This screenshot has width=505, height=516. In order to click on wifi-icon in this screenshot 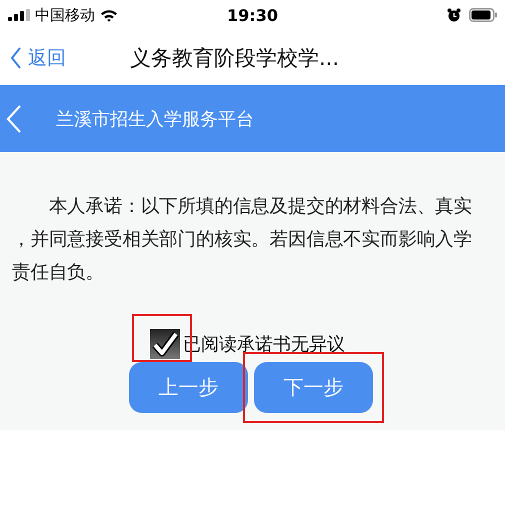, I will do `click(109, 15)`.